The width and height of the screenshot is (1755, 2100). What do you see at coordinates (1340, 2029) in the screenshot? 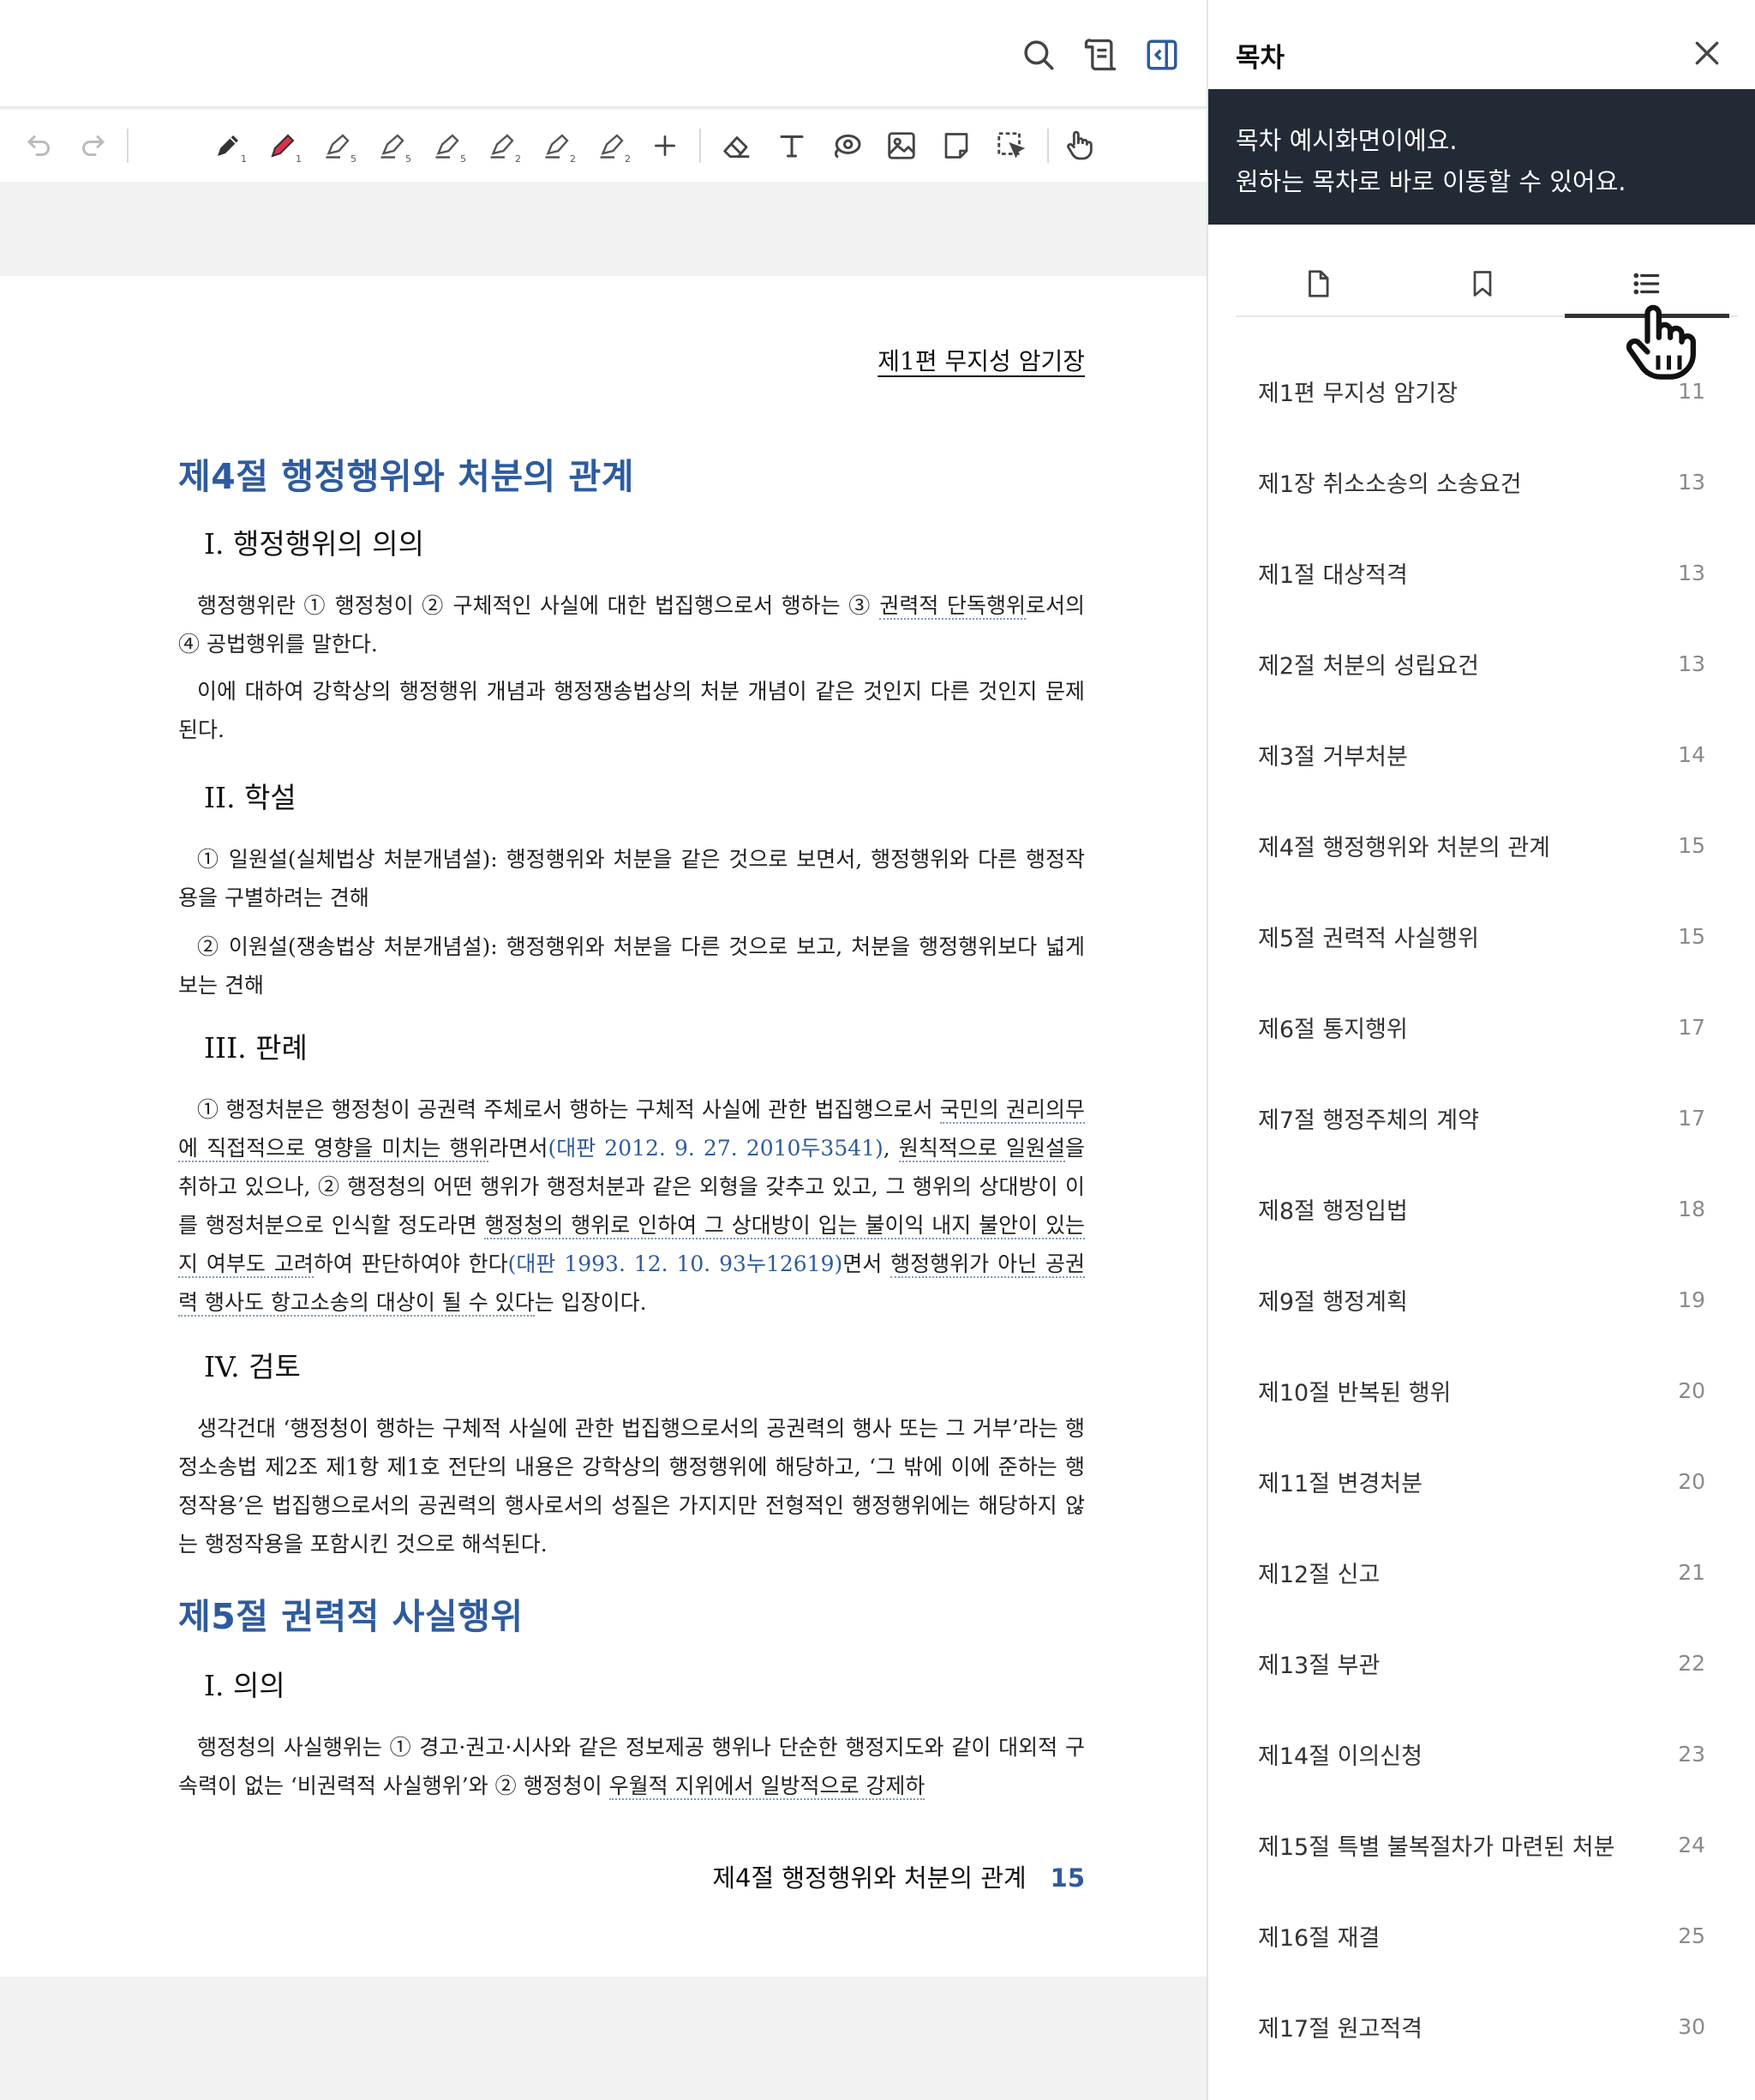
I see `toc-item-label: 제17절 원고적격` at bounding box center [1340, 2029].